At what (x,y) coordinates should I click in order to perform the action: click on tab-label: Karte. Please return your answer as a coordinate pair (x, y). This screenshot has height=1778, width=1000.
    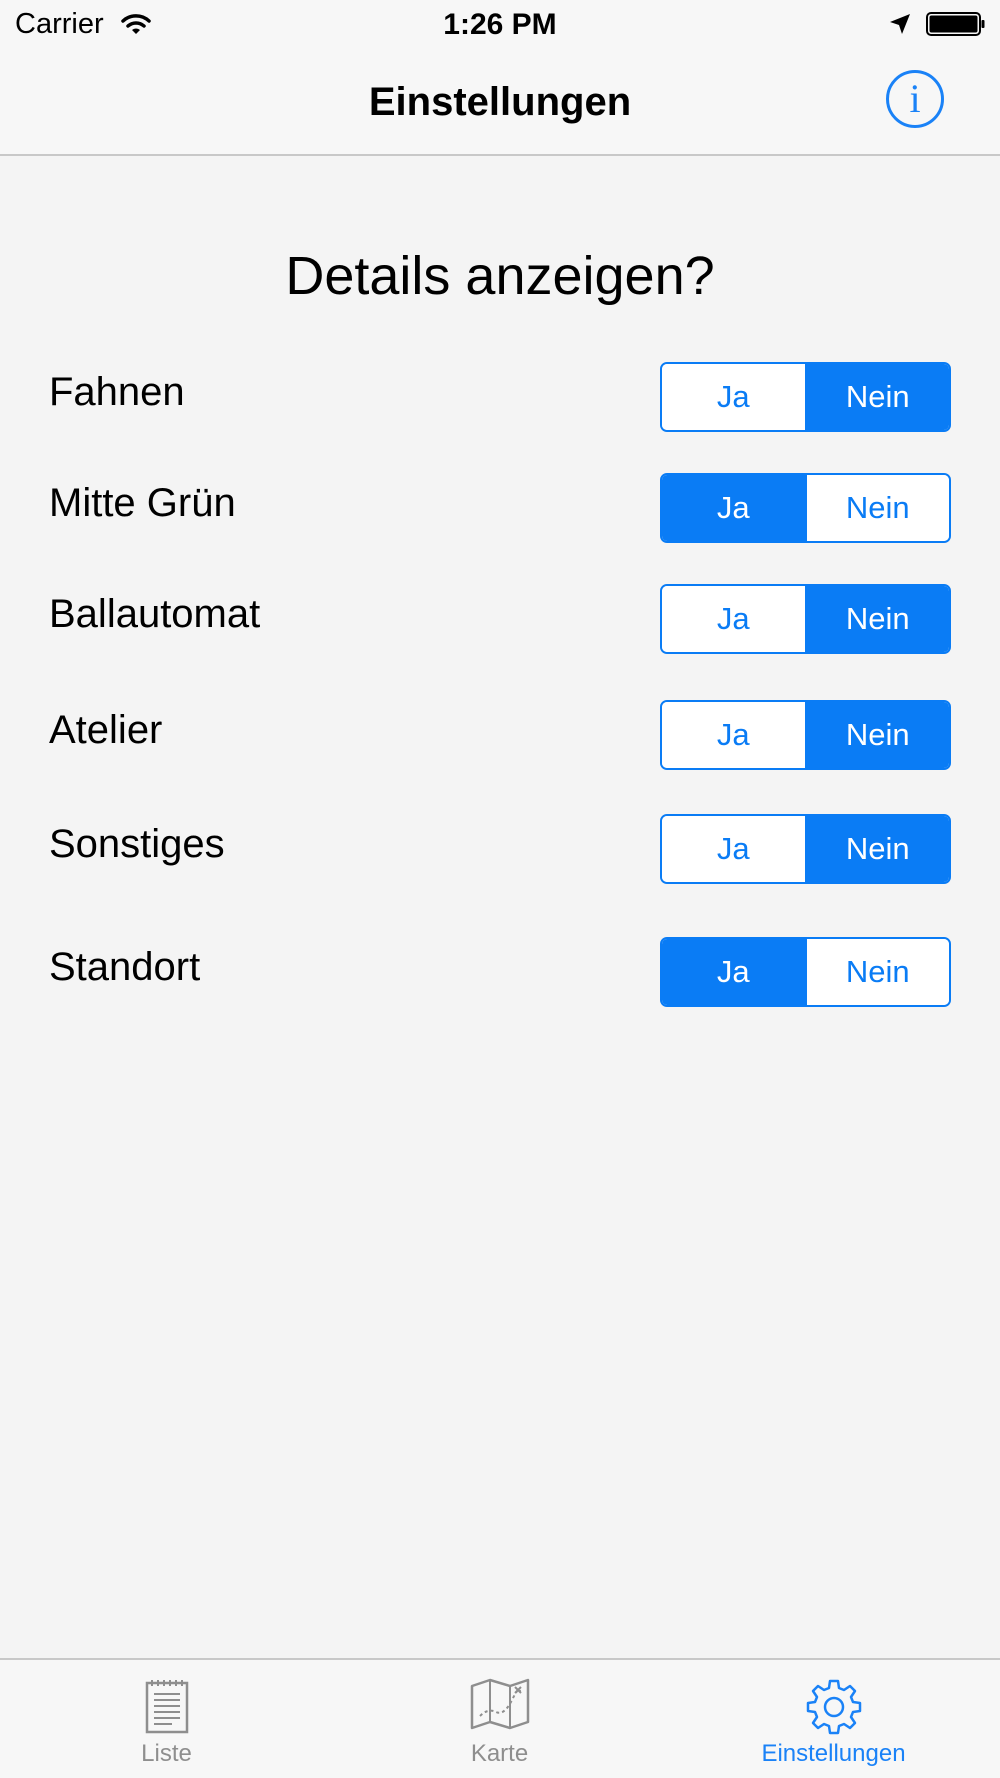
    Looking at the image, I should click on (499, 1753).